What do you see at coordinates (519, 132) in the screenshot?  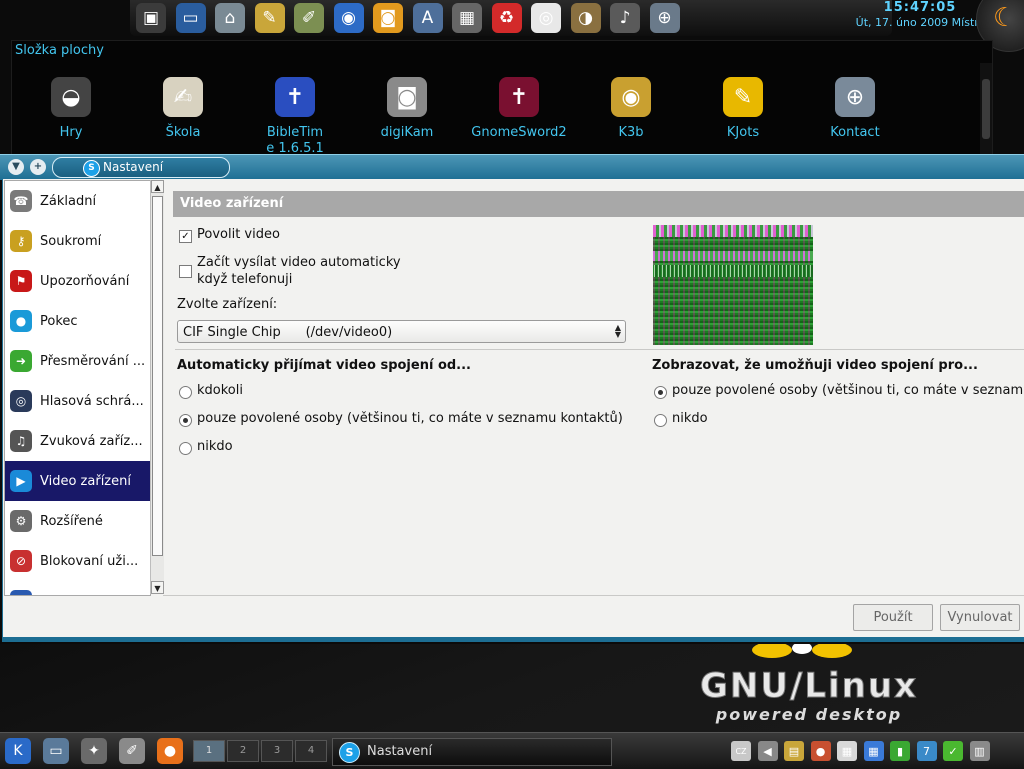 I see `desktop-item-label: GnomeSword2` at bounding box center [519, 132].